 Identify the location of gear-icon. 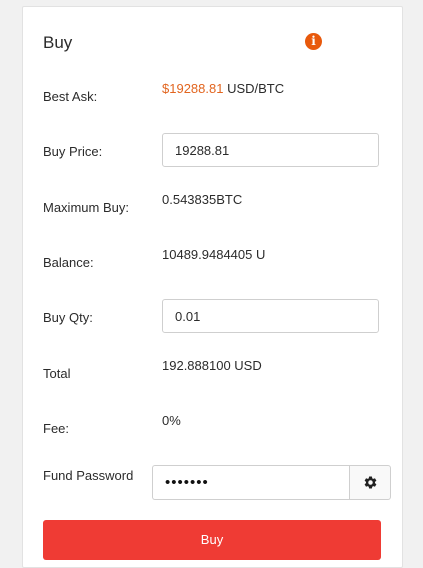
(370, 482).